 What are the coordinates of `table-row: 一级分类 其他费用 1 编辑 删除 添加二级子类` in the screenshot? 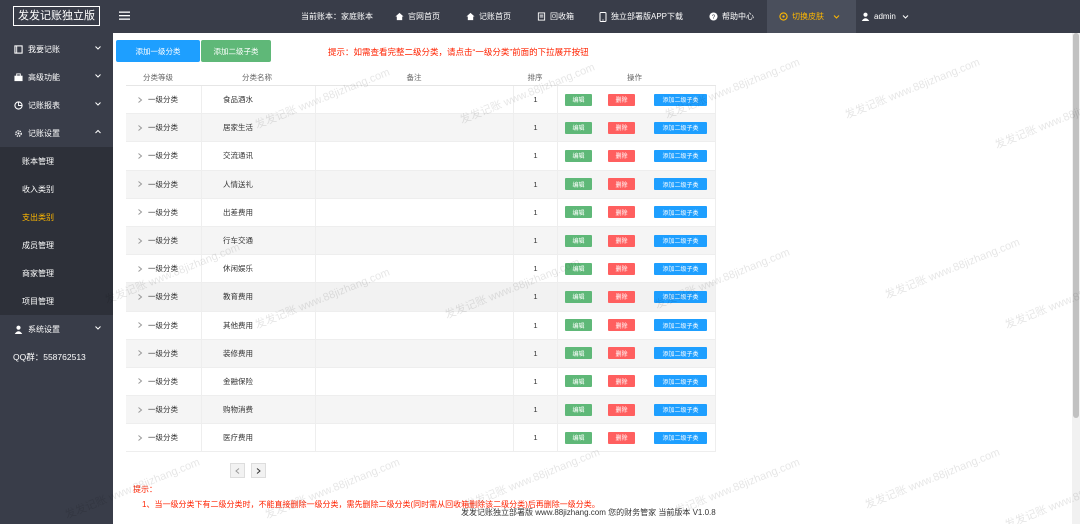 It's located at (421, 325).